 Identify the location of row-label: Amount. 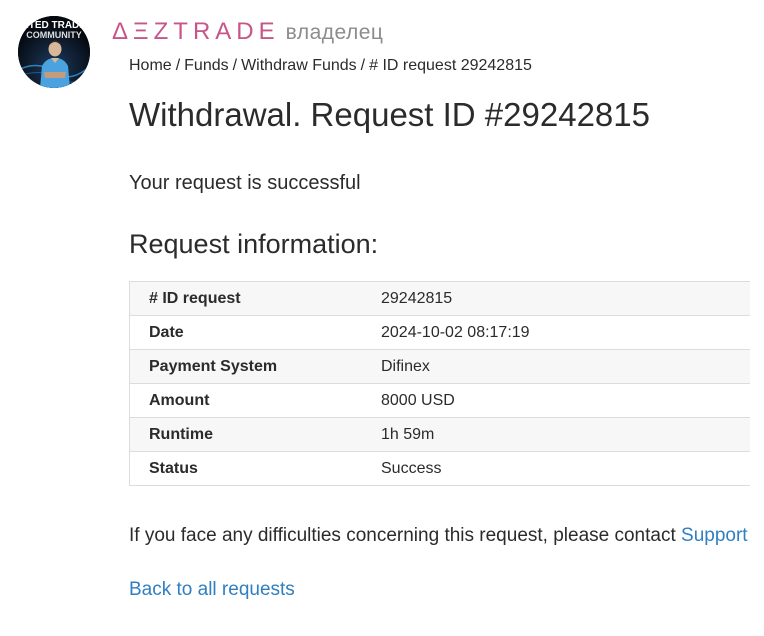
(245, 400).